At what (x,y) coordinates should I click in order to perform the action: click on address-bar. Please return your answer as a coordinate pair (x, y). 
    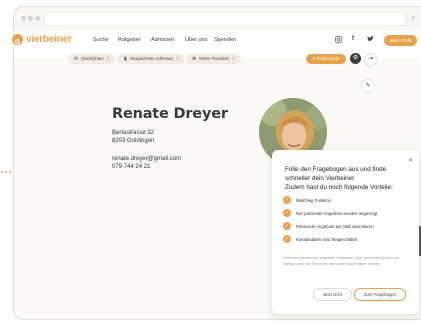
    Looking at the image, I should click on (225, 19).